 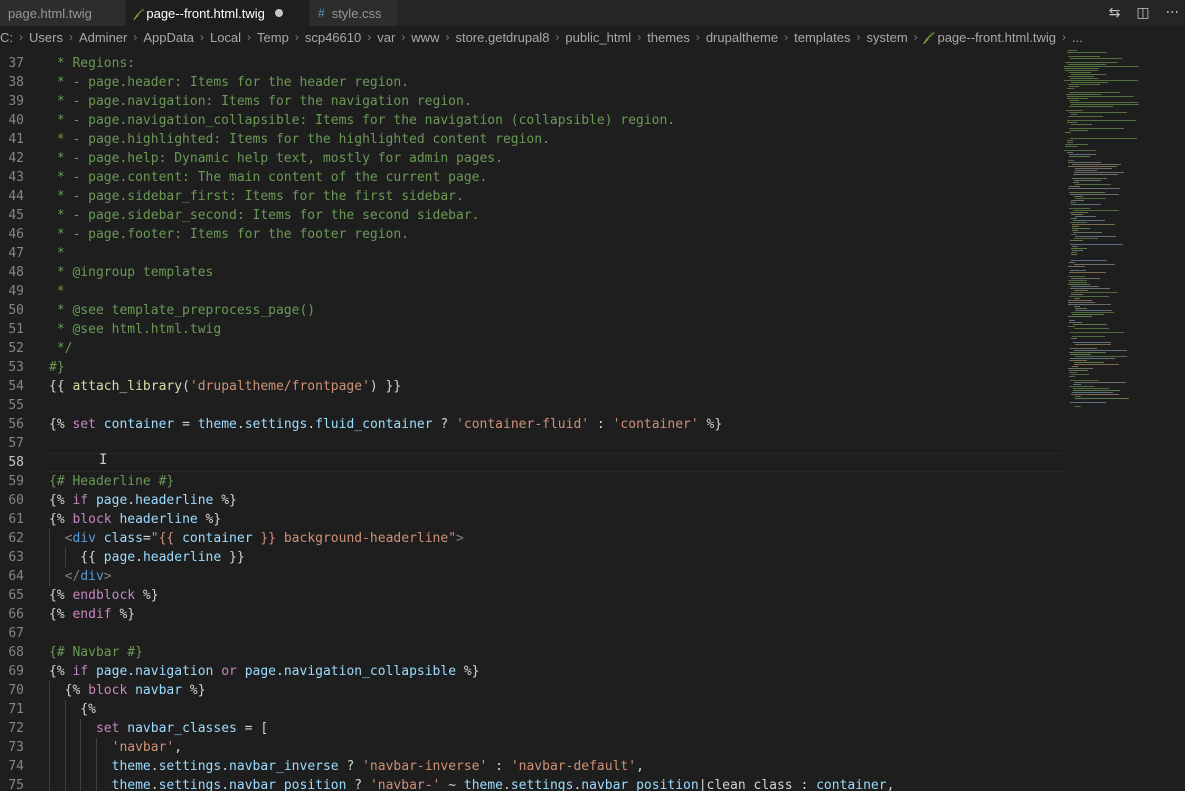 I want to click on code-line: 55, so click(x=531, y=405).